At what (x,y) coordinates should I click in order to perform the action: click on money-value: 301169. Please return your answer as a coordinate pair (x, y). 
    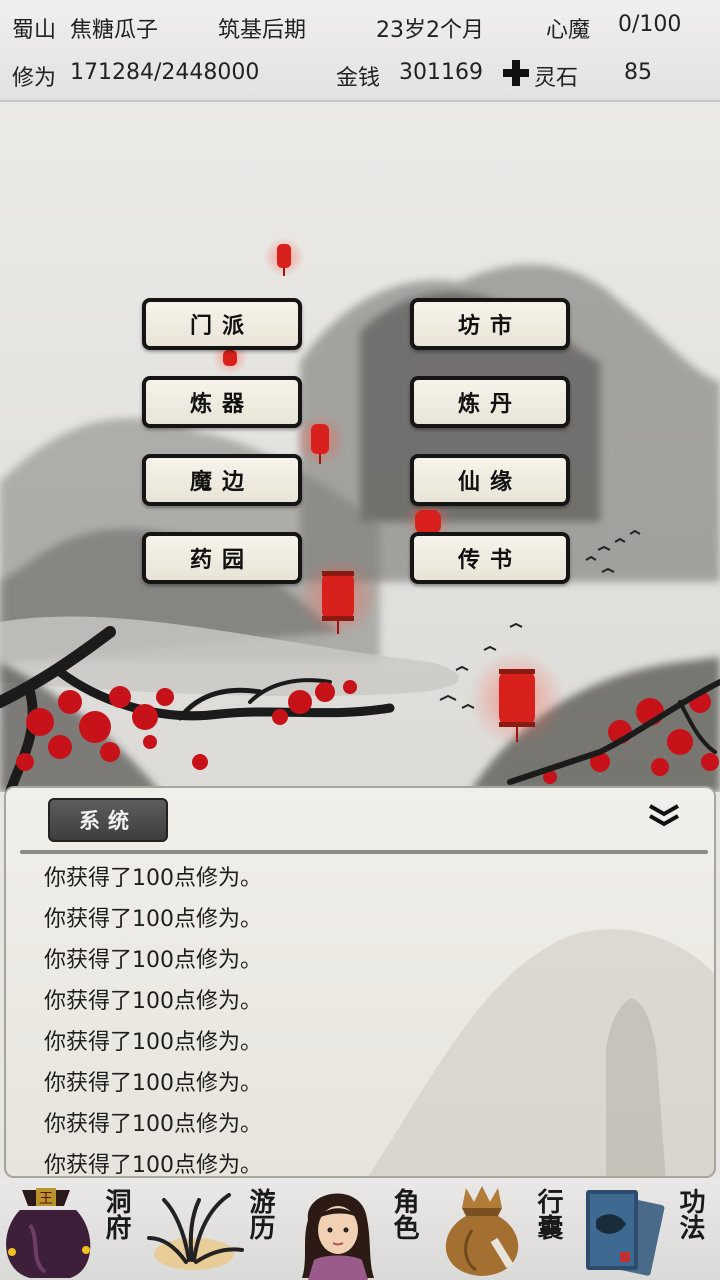
    Looking at the image, I should click on (441, 72).